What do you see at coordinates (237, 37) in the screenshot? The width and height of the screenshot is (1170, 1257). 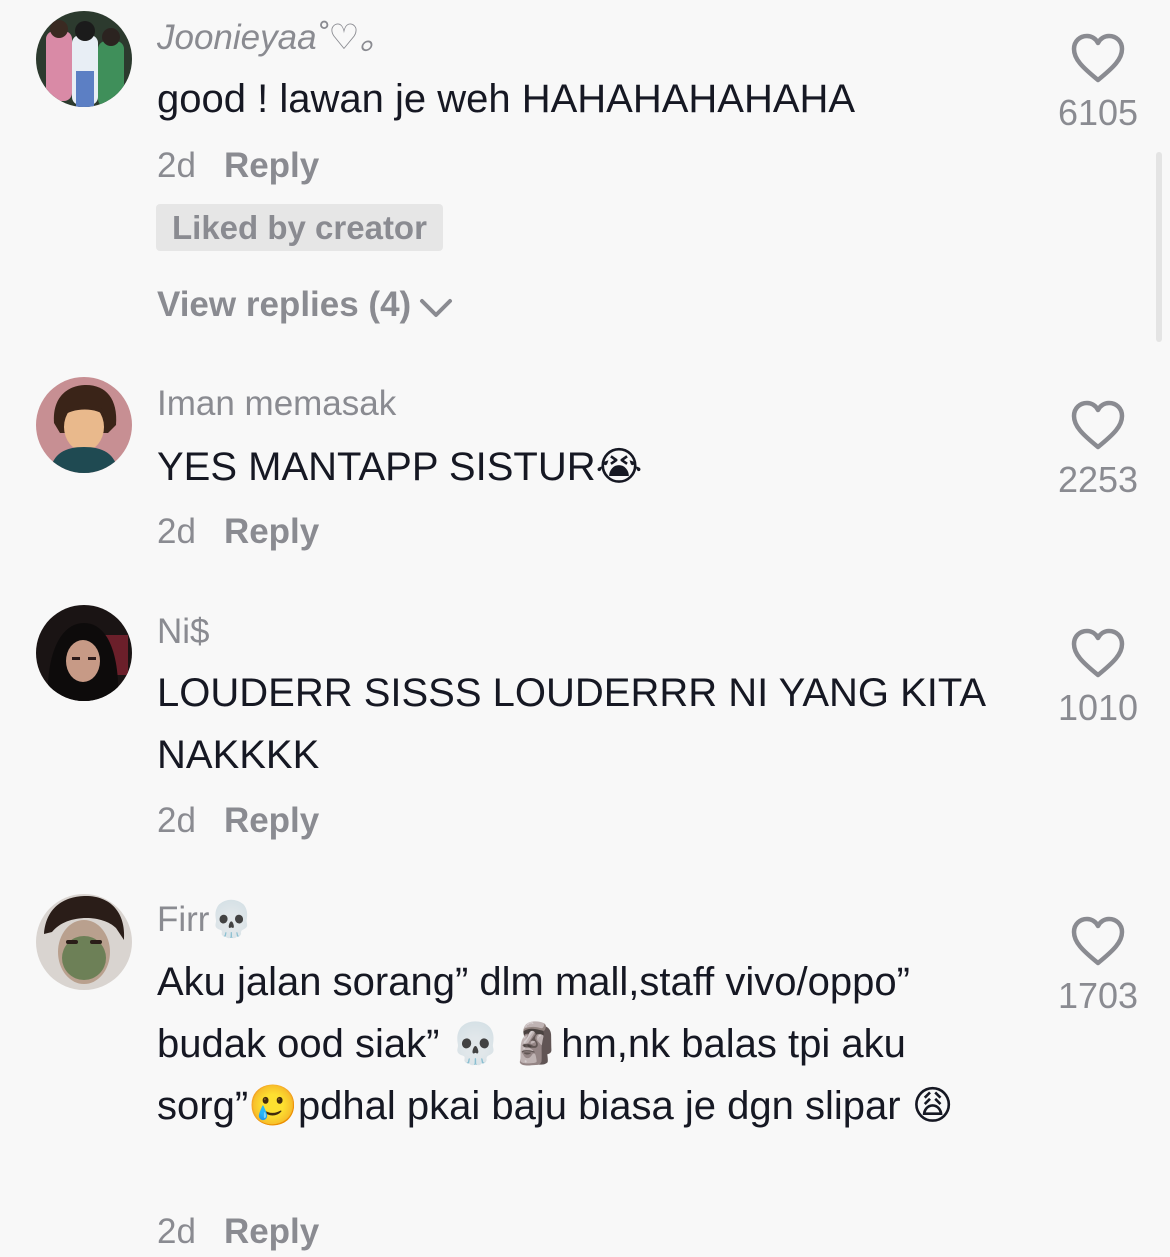 I see `username-text: Joonieyaa` at bounding box center [237, 37].